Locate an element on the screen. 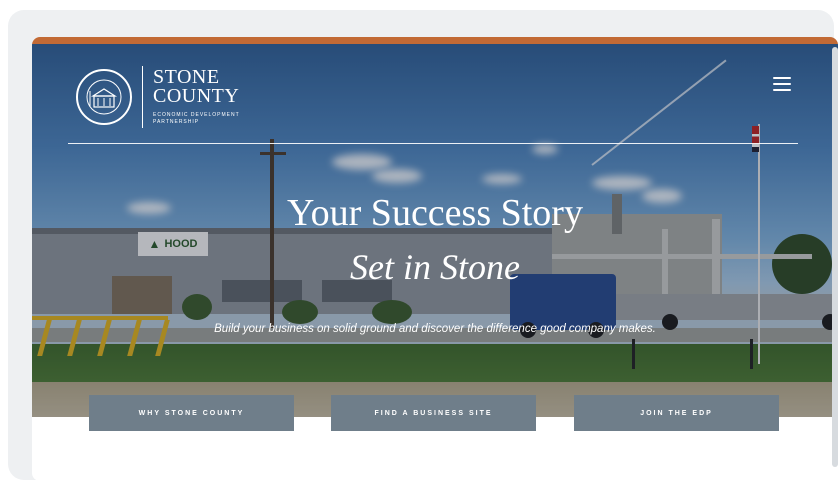 The height and width of the screenshot is (485, 840). hamburger-menu-icon is located at coordinates (782, 84).